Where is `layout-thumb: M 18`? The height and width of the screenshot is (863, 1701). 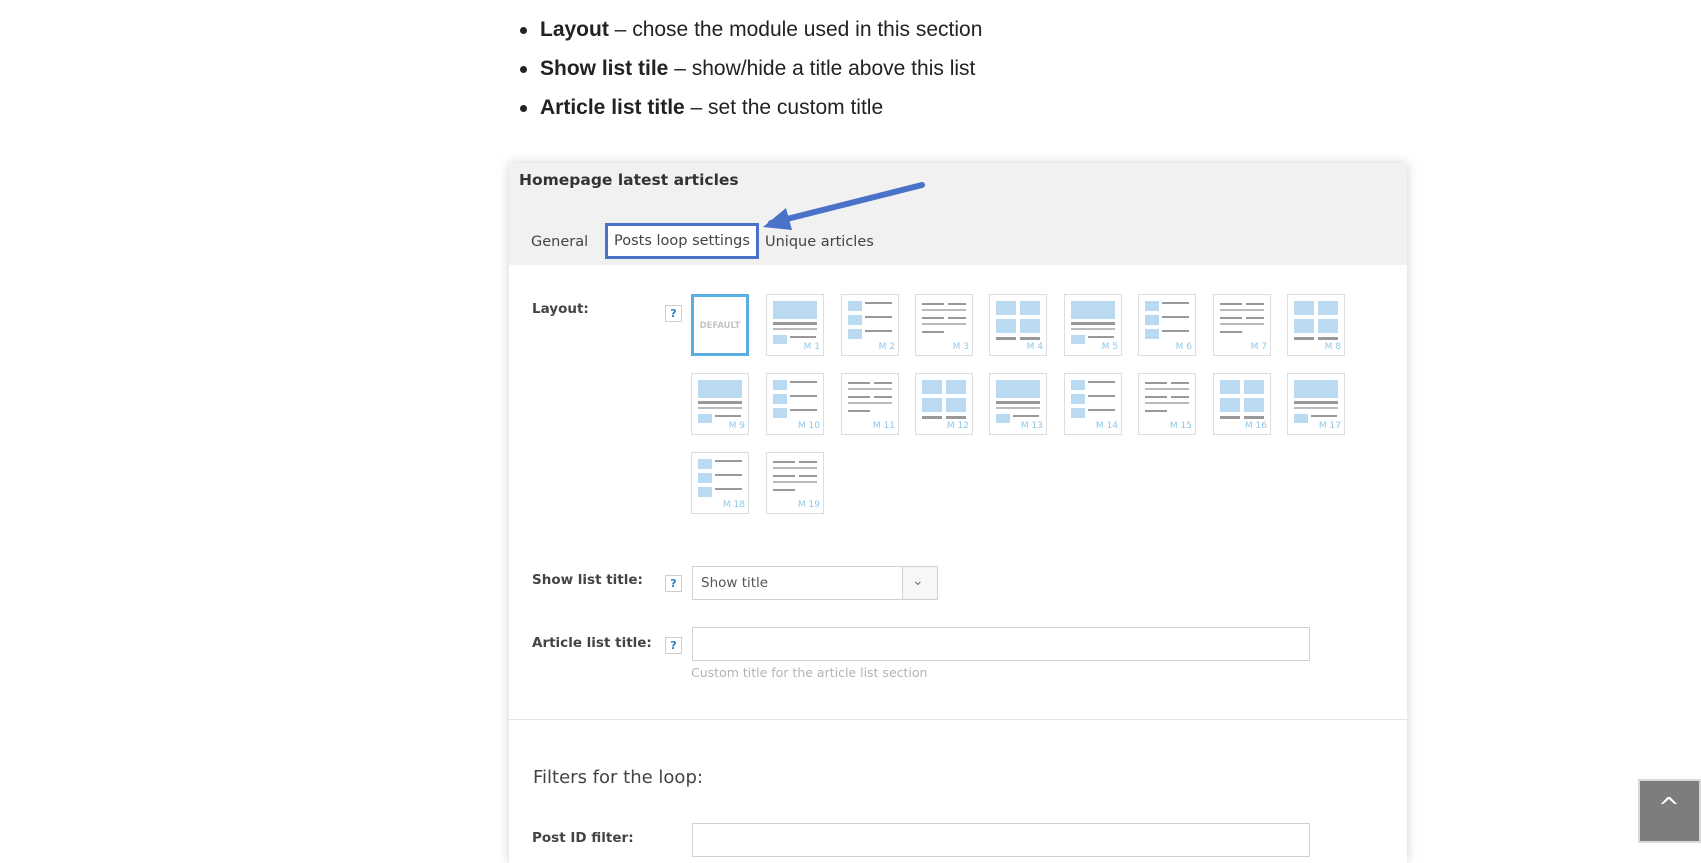 layout-thumb: M 18 is located at coordinates (720, 483).